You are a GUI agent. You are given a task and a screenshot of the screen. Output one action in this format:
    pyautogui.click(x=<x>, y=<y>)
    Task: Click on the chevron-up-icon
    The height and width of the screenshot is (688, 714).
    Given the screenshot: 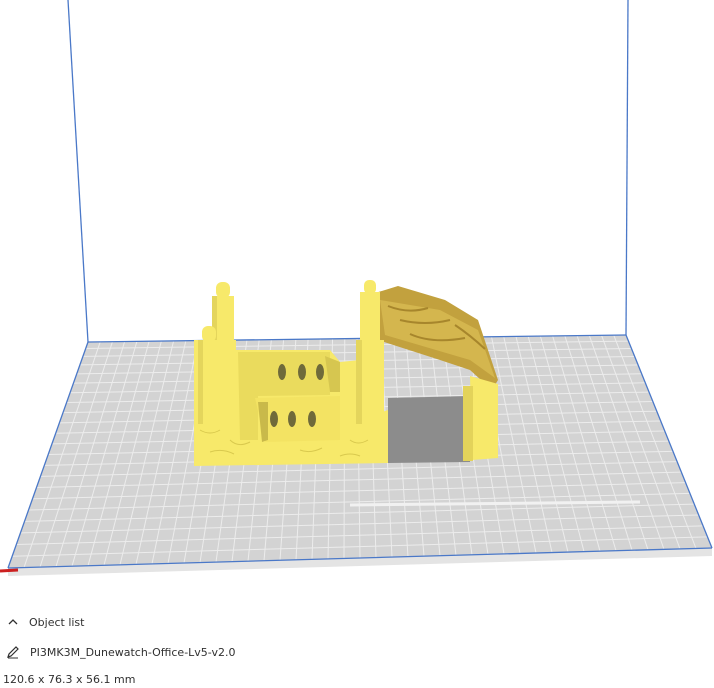 What is the action you would take?
    pyautogui.click(x=13, y=622)
    